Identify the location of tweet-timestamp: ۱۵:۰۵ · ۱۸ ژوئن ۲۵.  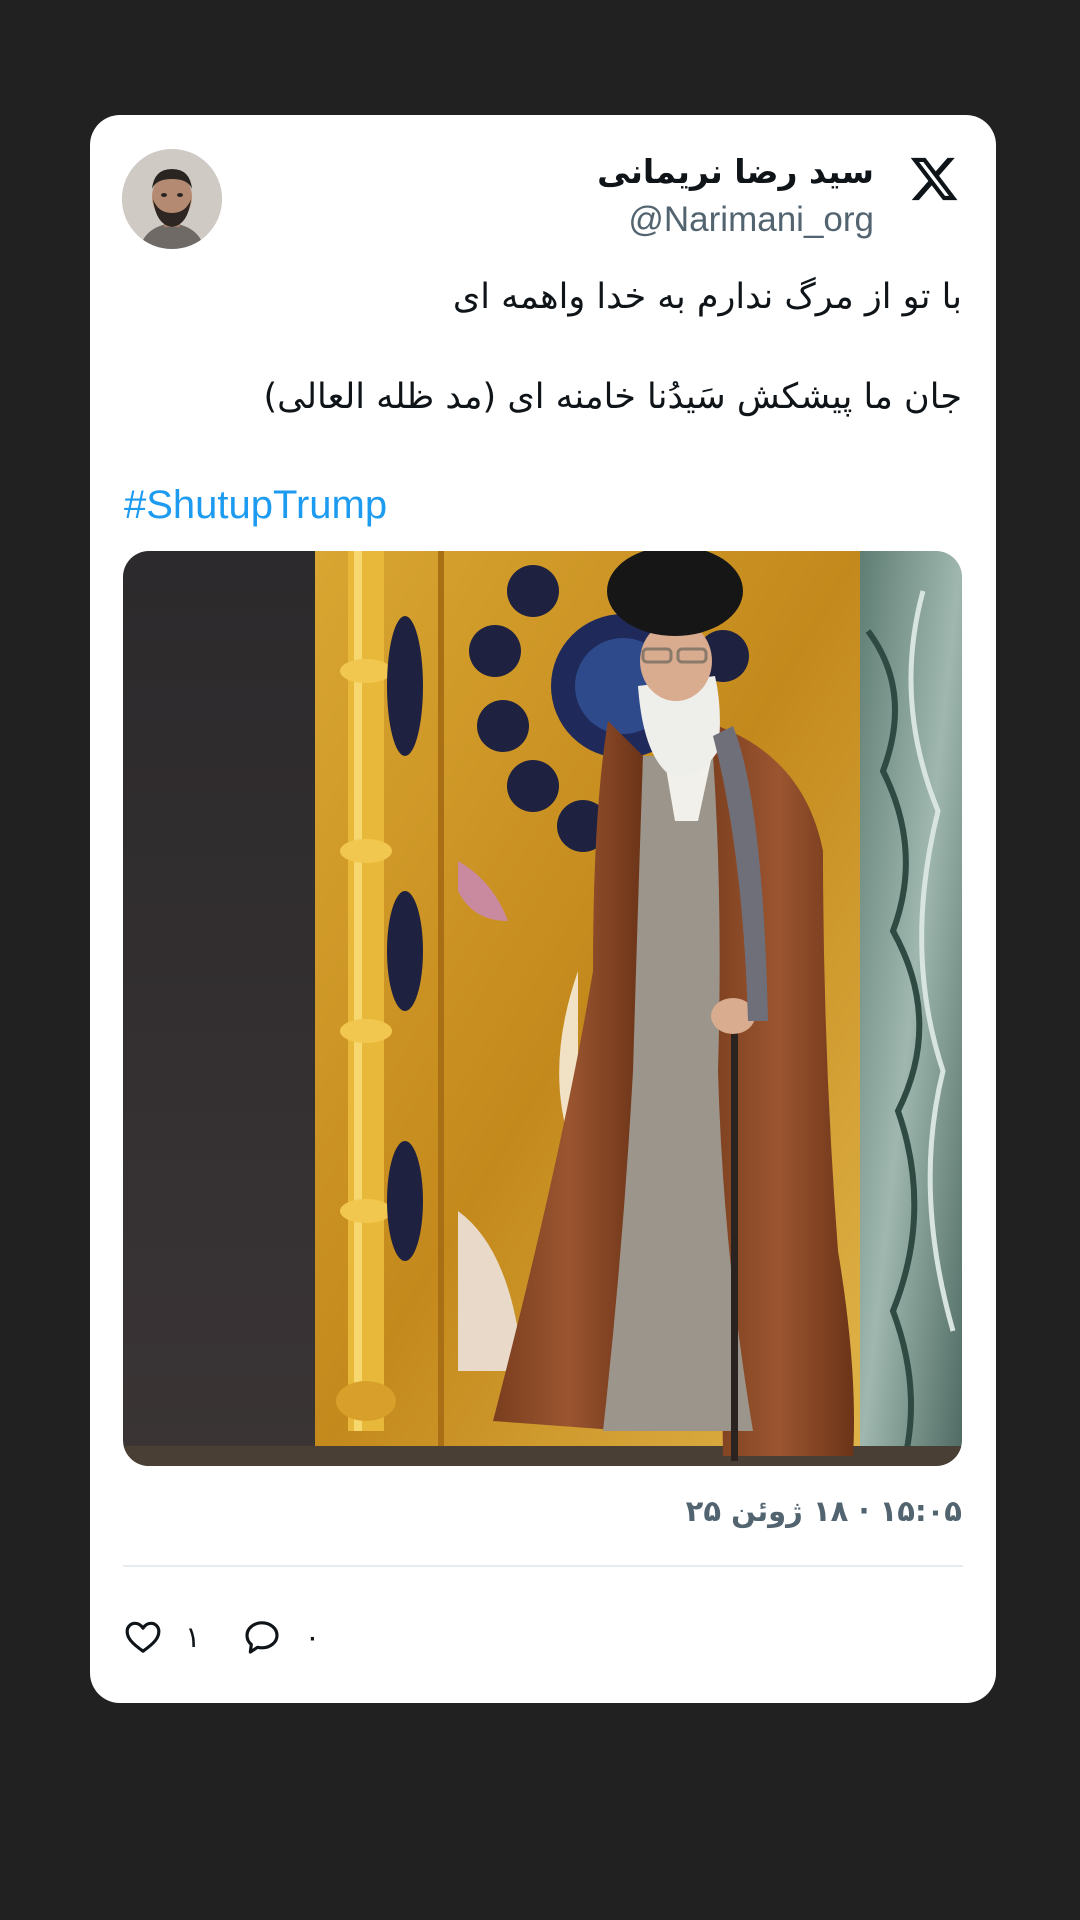
(824, 1511).